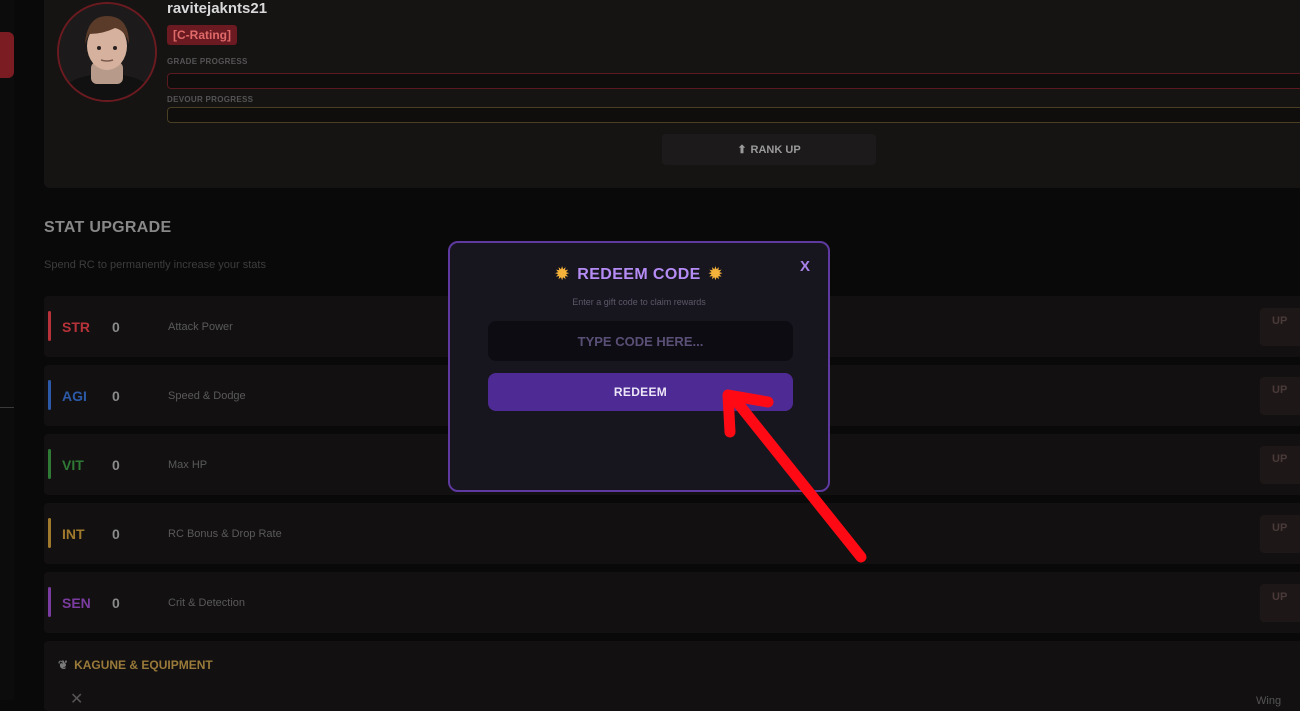 Image resolution: width=1300 pixels, height=711 pixels. Describe the element at coordinates (1280, 396) in the screenshot. I see `stat-up-button-agi: UP` at that location.